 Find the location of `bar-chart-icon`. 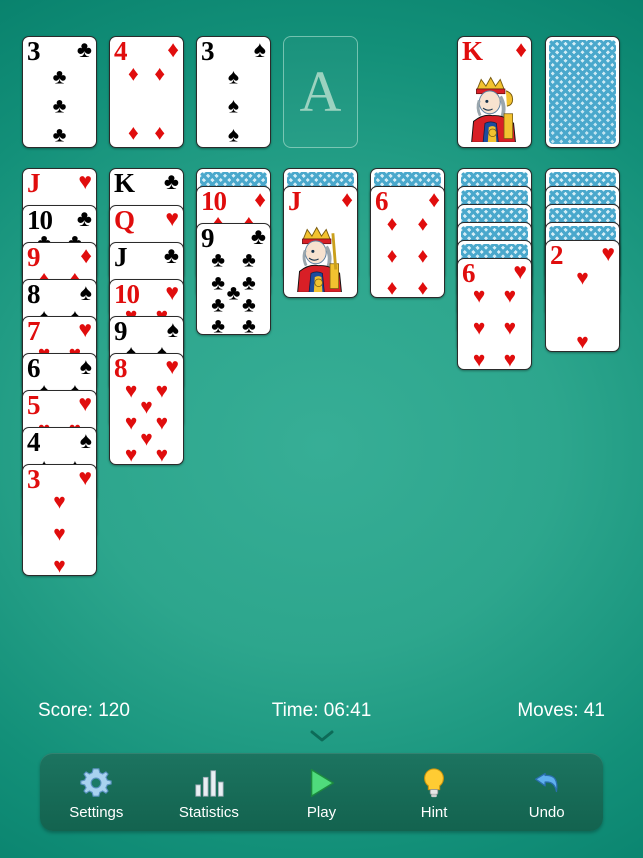

bar-chart-icon is located at coordinates (209, 782).